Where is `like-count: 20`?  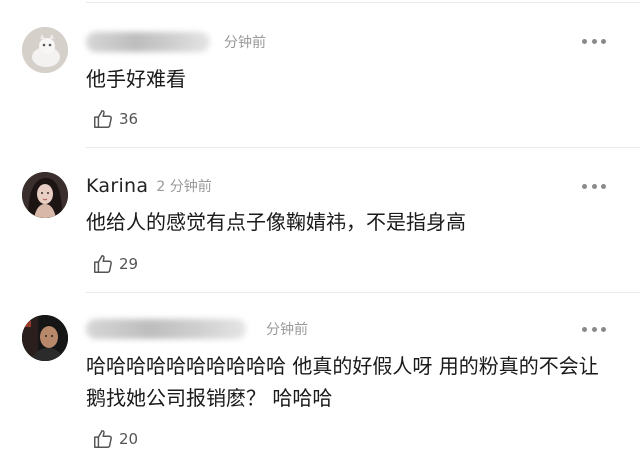 like-count: 20 is located at coordinates (129, 439).